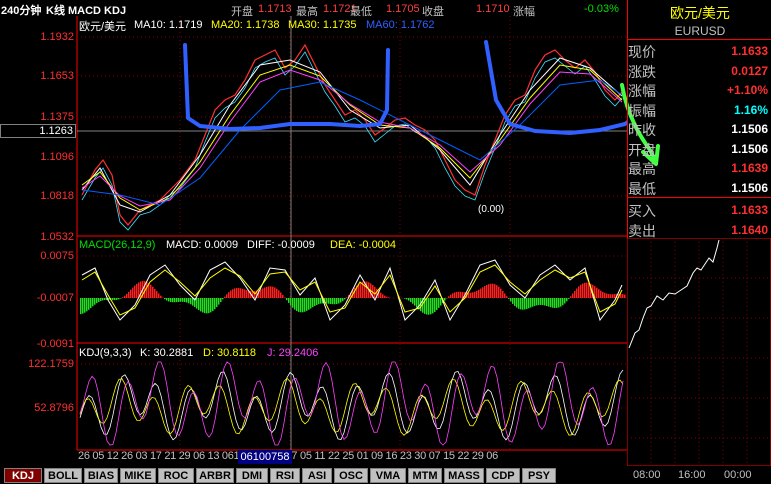 This screenshot has width=771, height=484. Describe the element at coordinates (138, 475) in the screenshot. I see `tab-mike: MIKE` at that location.